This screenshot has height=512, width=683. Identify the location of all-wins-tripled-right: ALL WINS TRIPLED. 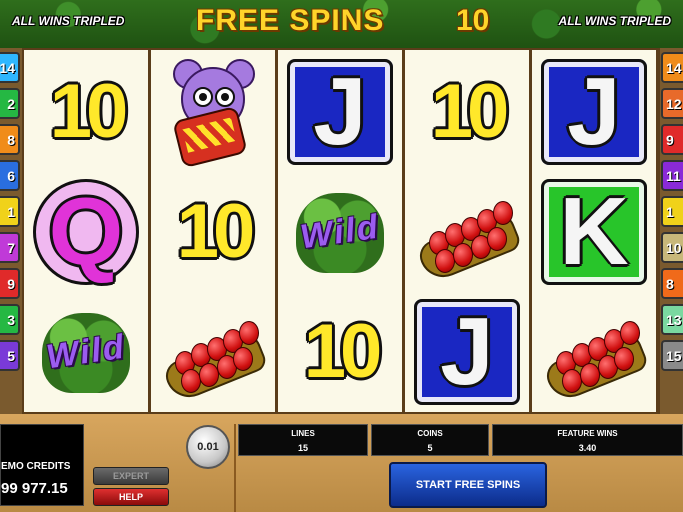
(614, 21).